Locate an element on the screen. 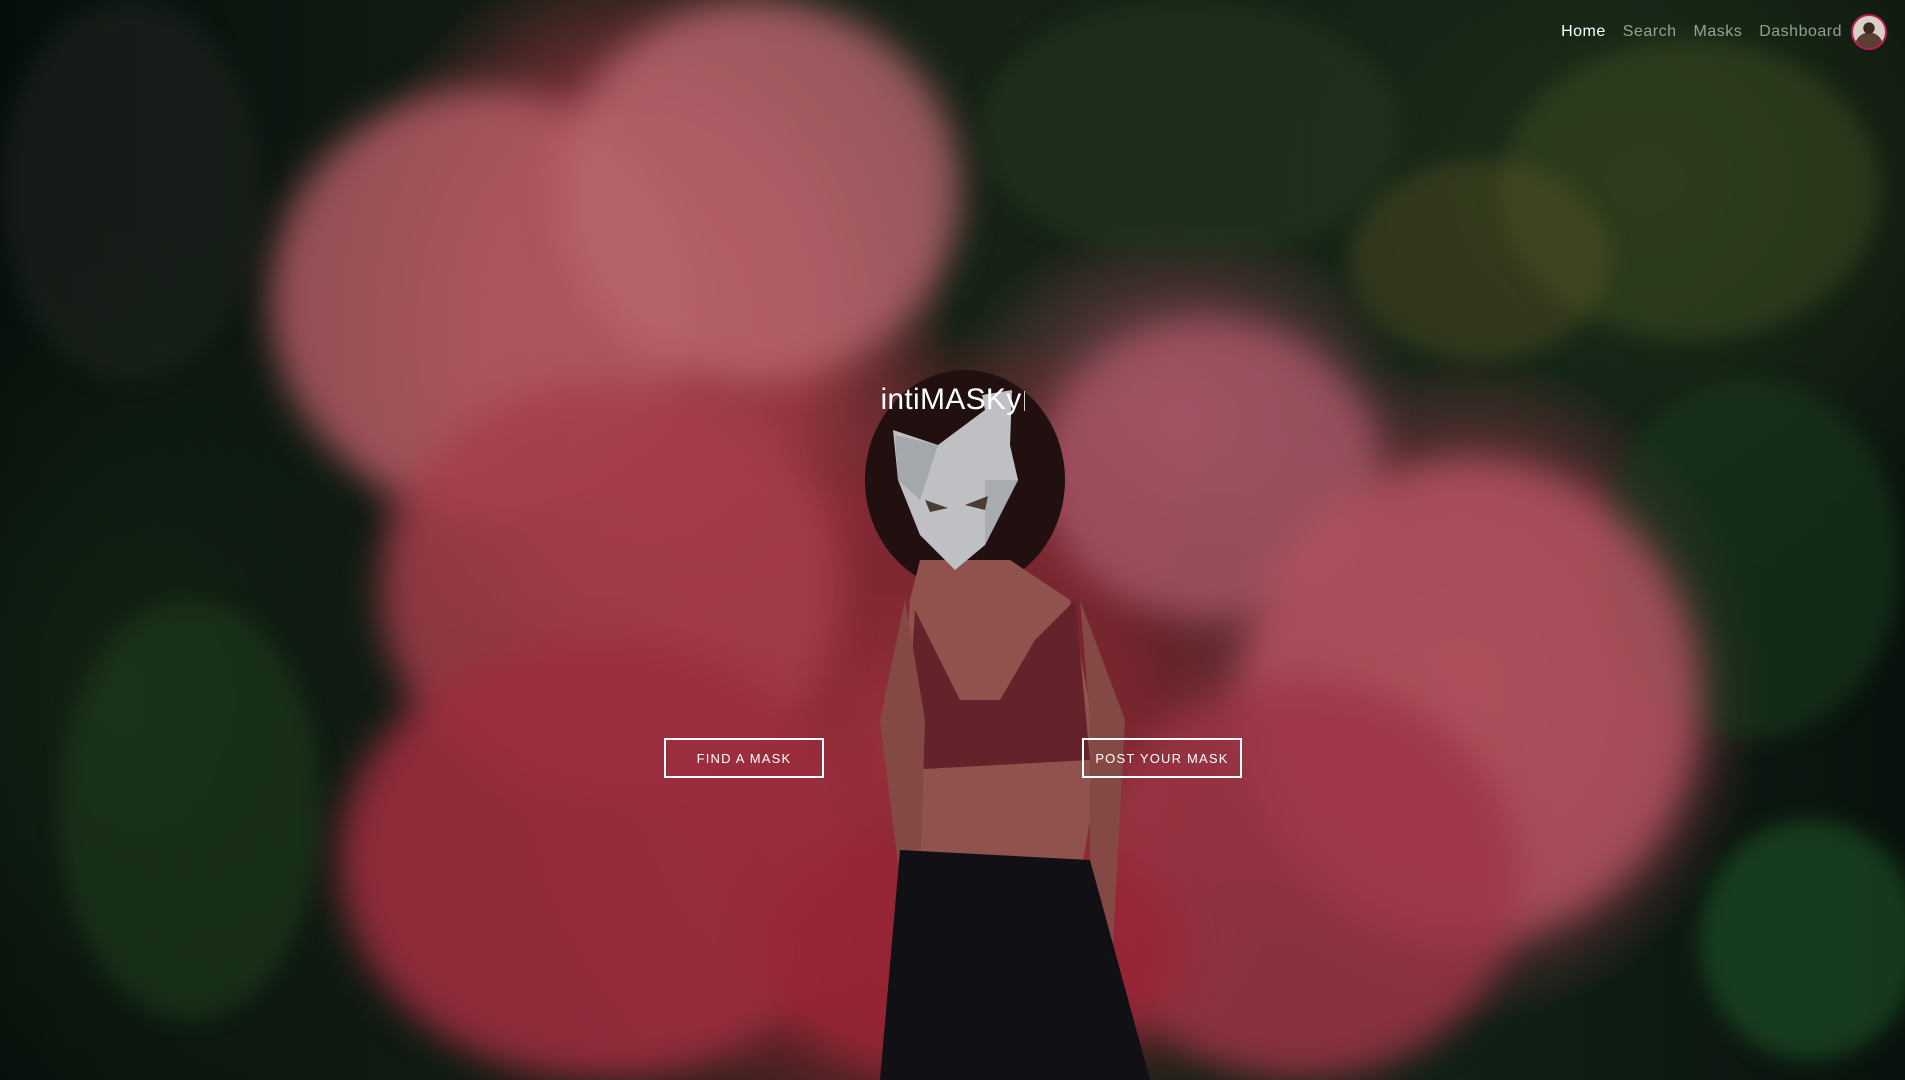 This screenshot has width=1905, height=1080. hero-title: intiMASKy is located at coordinates (952, 400).